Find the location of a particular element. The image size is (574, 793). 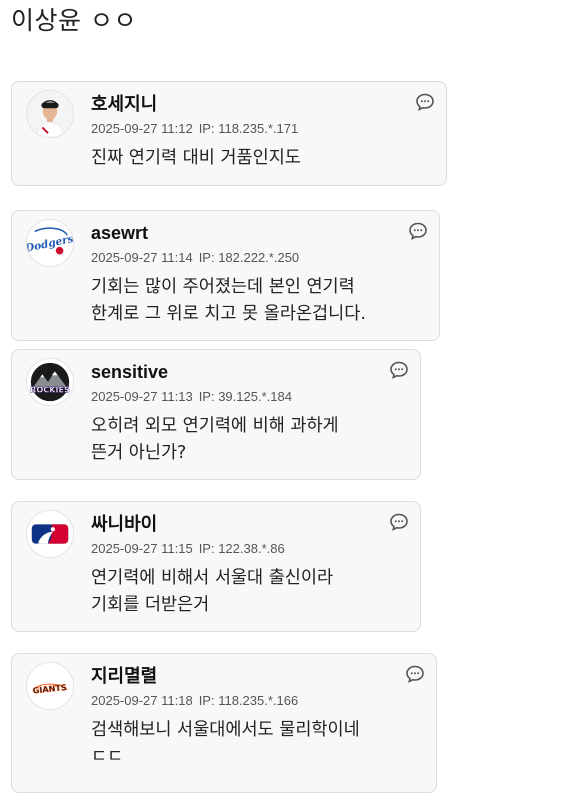

comment-date: 2025-09-27 11:12 is located at coordinates (142, 128).